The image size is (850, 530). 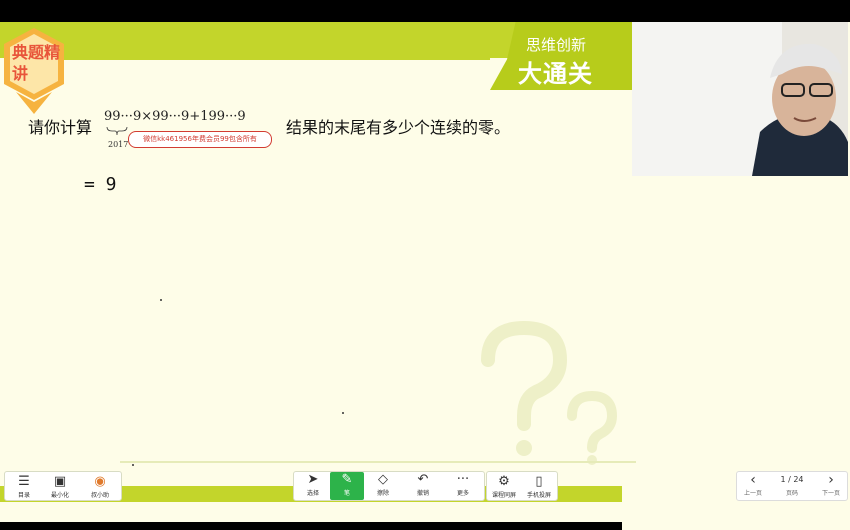 I want to click on chevron-left-icon: ‹, so click(x=753, y=480).